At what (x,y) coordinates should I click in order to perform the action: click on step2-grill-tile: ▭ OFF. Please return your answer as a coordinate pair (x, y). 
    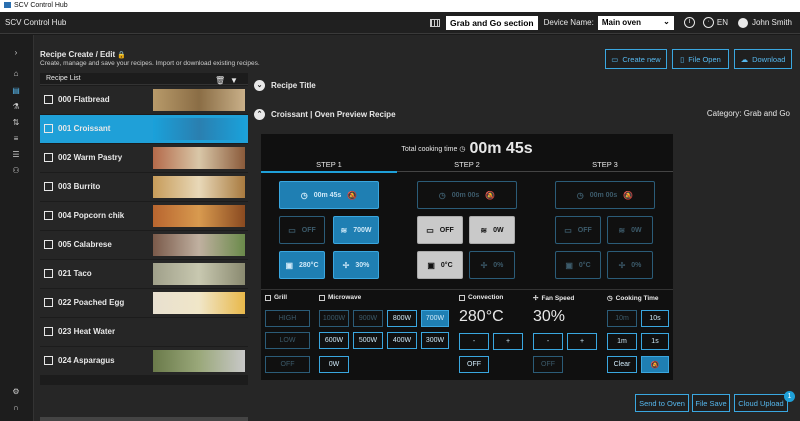
    Looking at the image, I should click on (440, 230).